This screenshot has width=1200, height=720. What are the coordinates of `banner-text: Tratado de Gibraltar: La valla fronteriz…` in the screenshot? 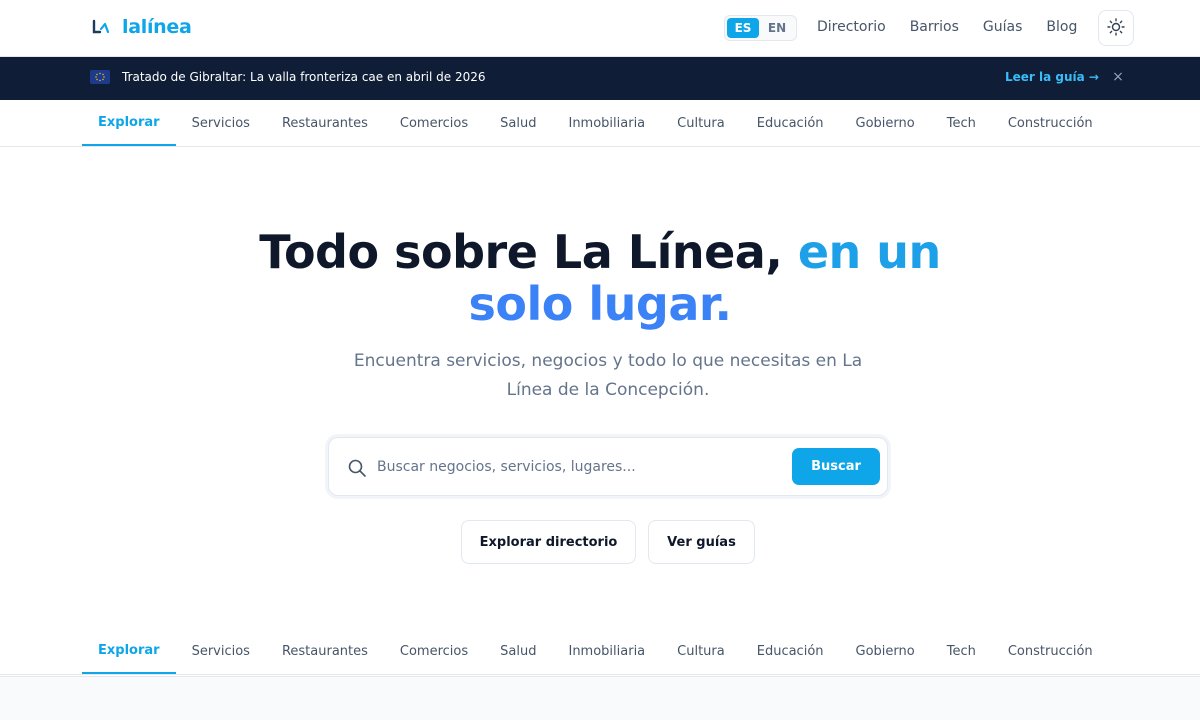 It's located at (304, 77).